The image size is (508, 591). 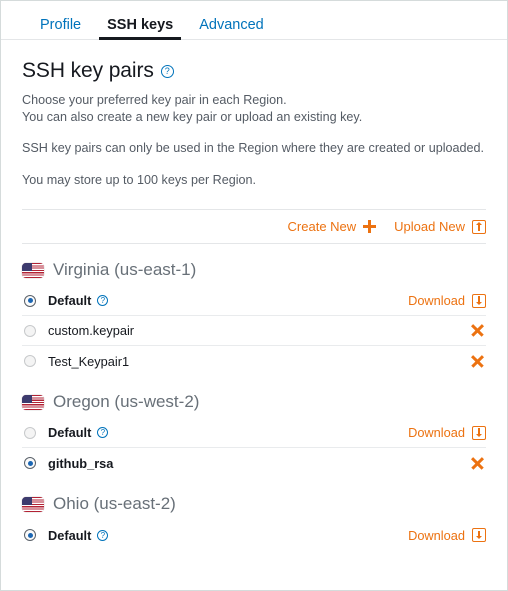 What do you see at coordinates (139, 180) in the screenshot?
I see `note-key-limit: You may store up to 100 keys per Region.` at bounding box center [139, 180].